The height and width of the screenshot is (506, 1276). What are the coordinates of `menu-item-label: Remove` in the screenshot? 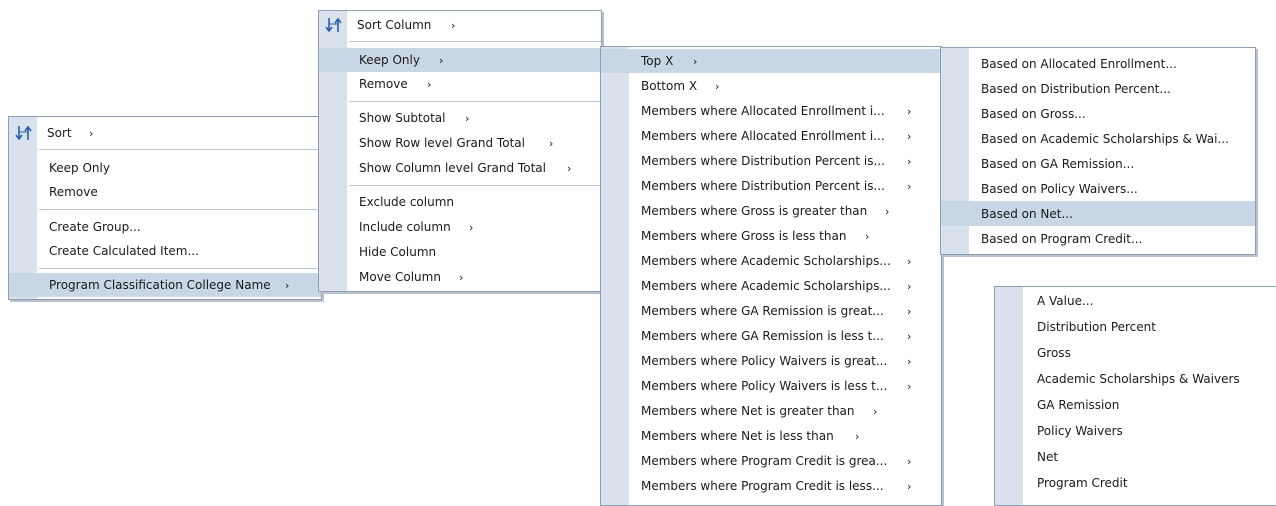 It's located at (383, 84).